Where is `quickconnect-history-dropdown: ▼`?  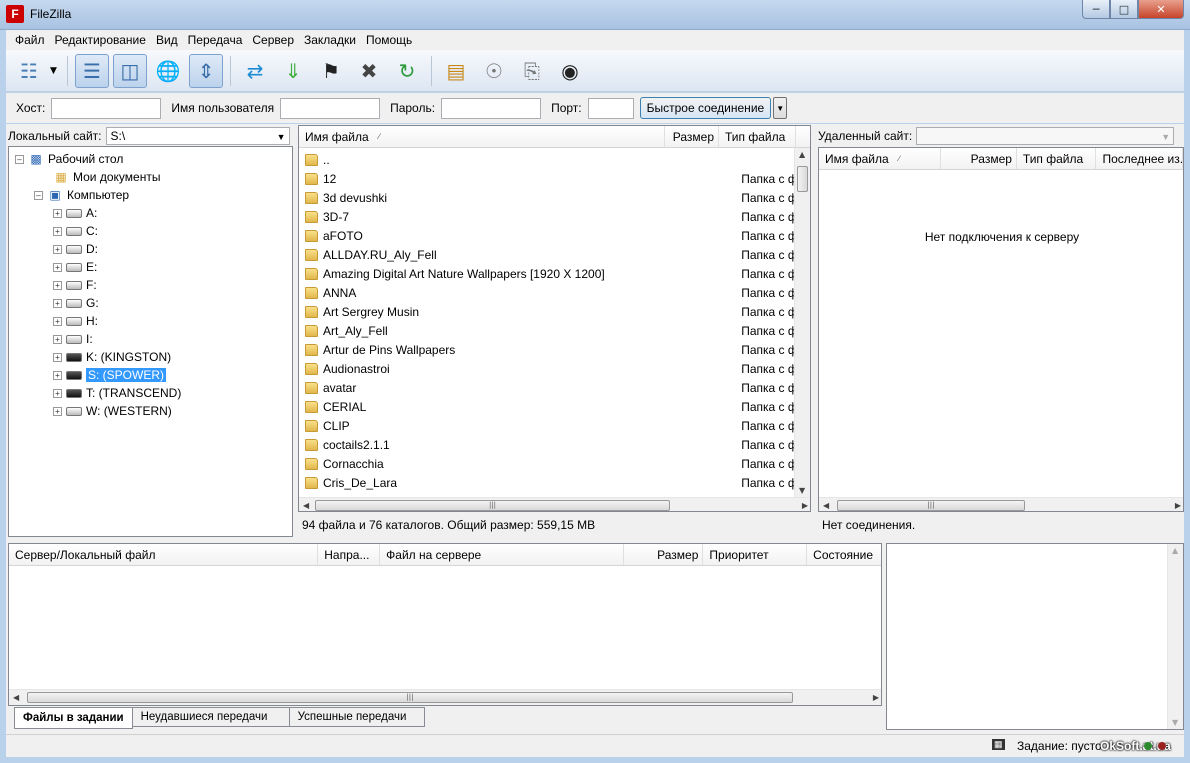
quickconnect-history-dropdown: ▼ is located at coordinates (780, 108).